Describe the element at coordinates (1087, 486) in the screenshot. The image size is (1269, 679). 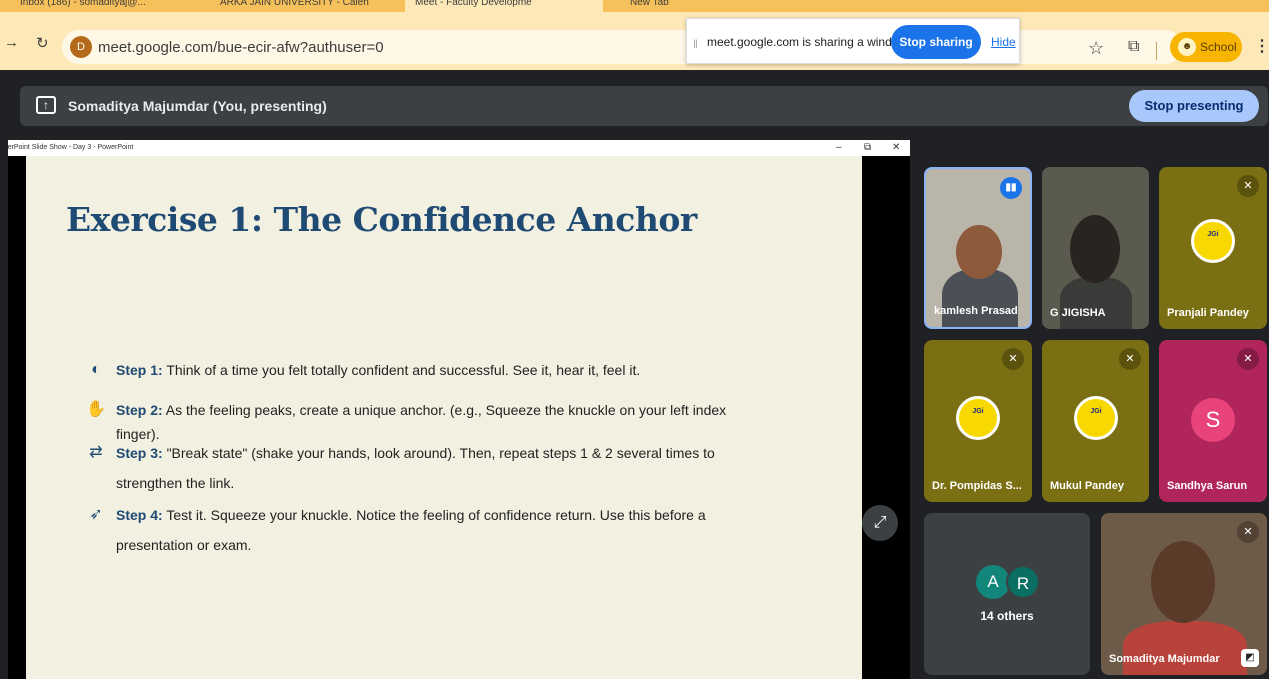
I see `participant-name: Mukul Pandey` at that location.